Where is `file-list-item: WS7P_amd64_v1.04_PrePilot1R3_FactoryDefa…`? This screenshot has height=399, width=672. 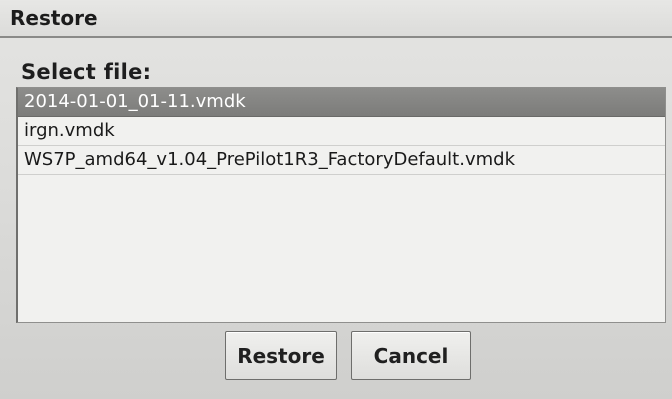 file-list-item: WS7P_amd64_v1.04_PrePilot1R3_FactoryDefa… is located at coordinates (341, 160).